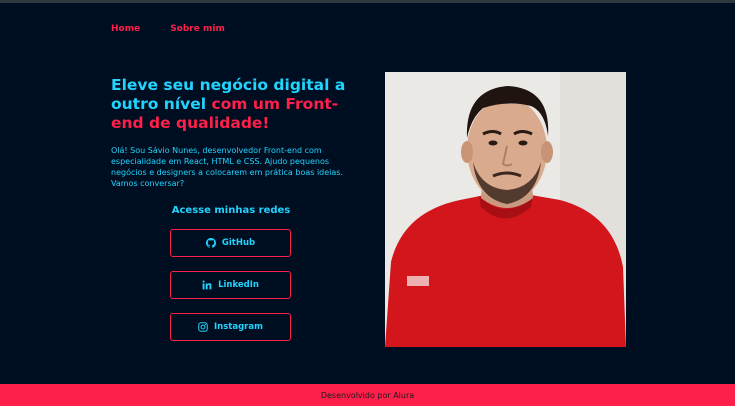 The width and height of the screenshot is (735, 406). I want to click on footer-text: Desenvolvido por Alura, so click(367, 395).